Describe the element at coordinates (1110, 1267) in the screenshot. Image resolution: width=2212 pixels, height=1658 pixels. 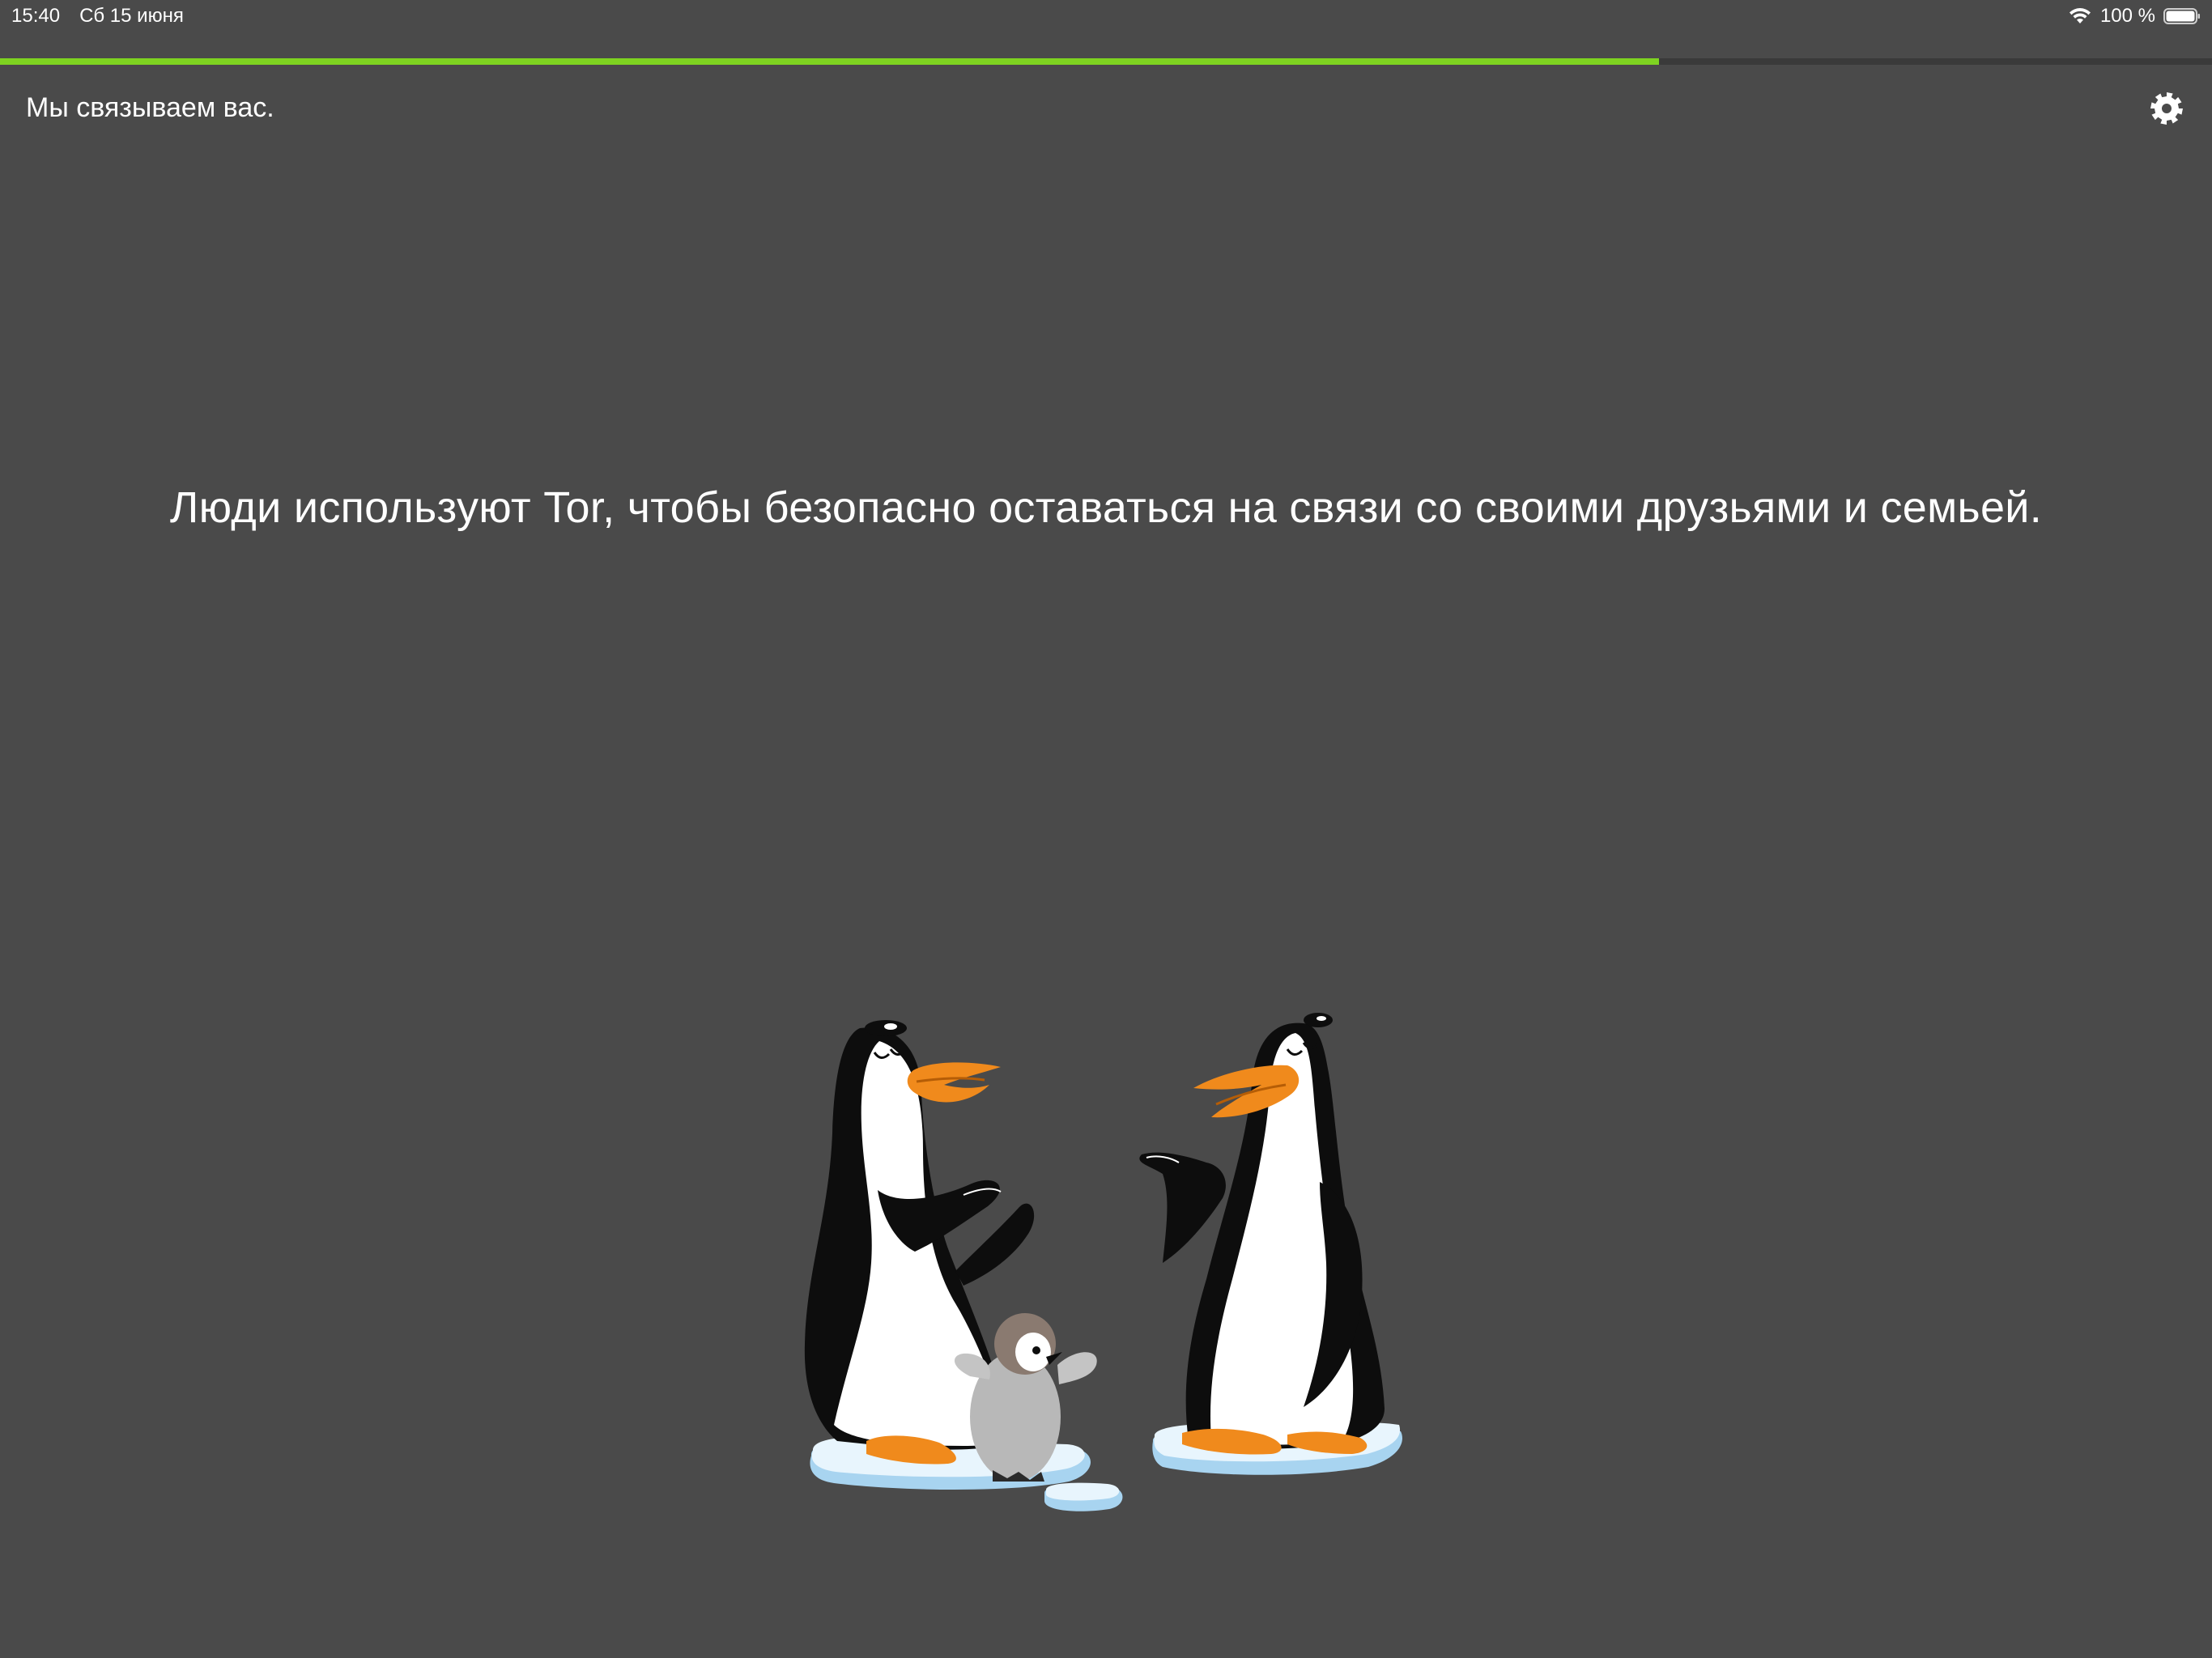
I see `penguin-family-illustration` at that location.